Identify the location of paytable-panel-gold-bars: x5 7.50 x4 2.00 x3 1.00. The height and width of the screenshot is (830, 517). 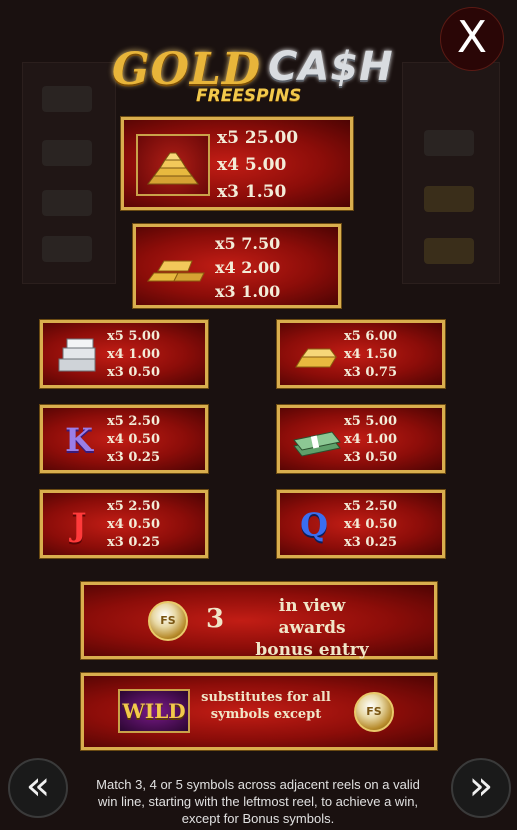
(237, 266).